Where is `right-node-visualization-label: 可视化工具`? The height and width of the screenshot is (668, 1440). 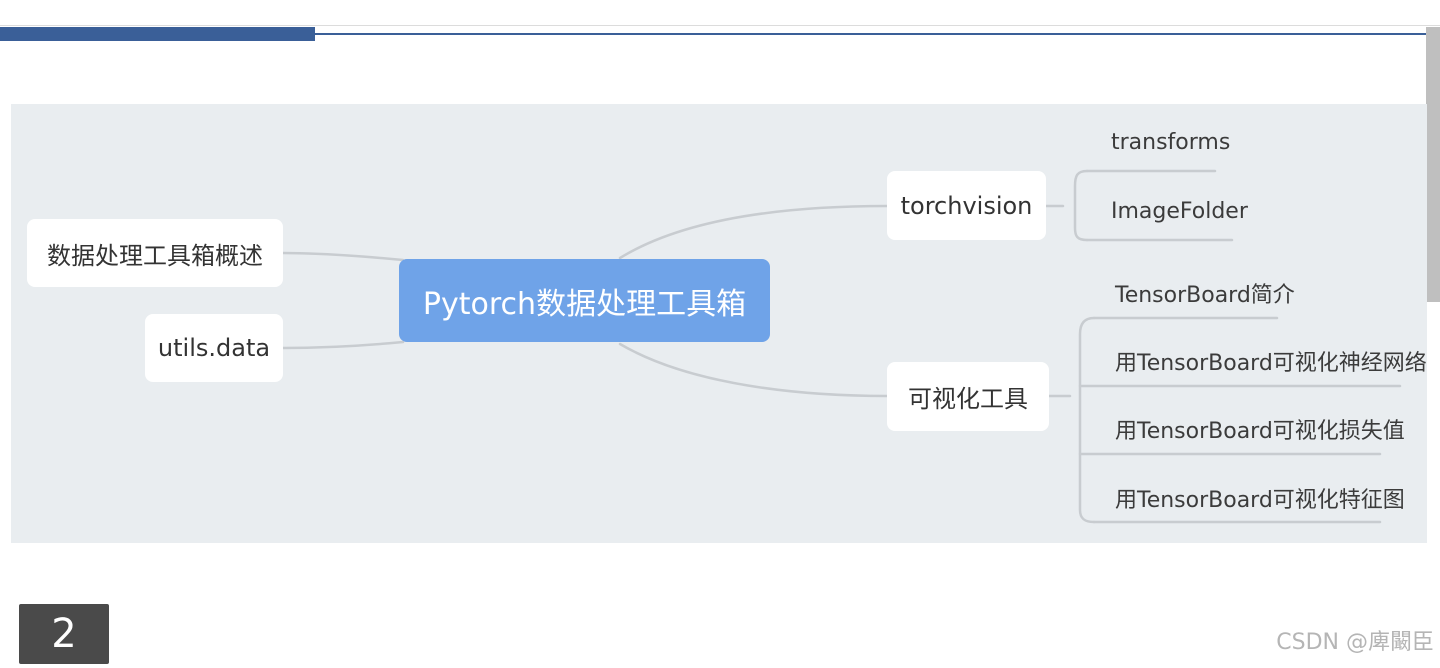 right-node-visualization-label: 可视化工具 is located at coordinates (968, 399).